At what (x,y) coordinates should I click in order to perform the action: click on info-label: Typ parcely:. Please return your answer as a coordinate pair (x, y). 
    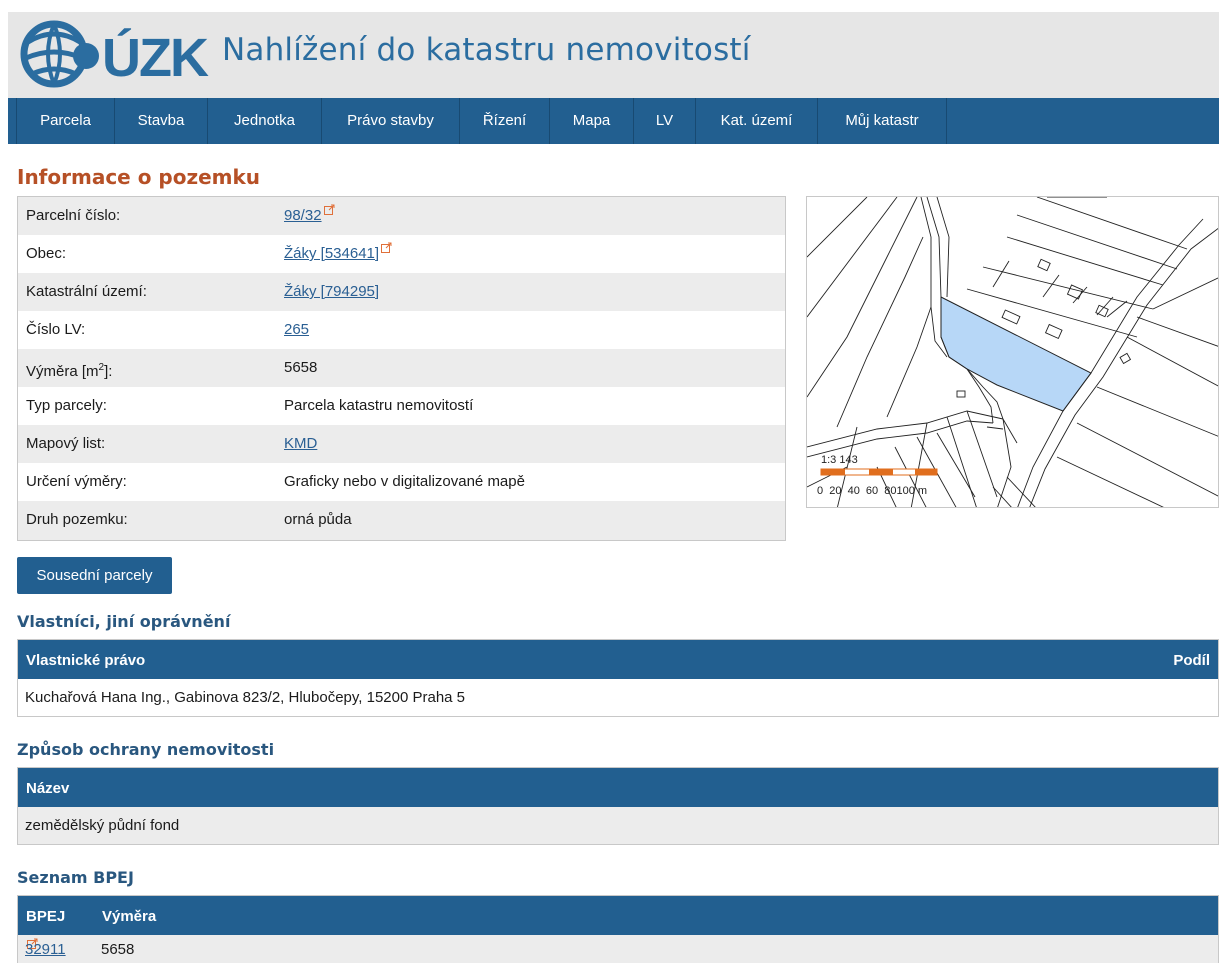
    Looking at the image, I should click on (66, 405).